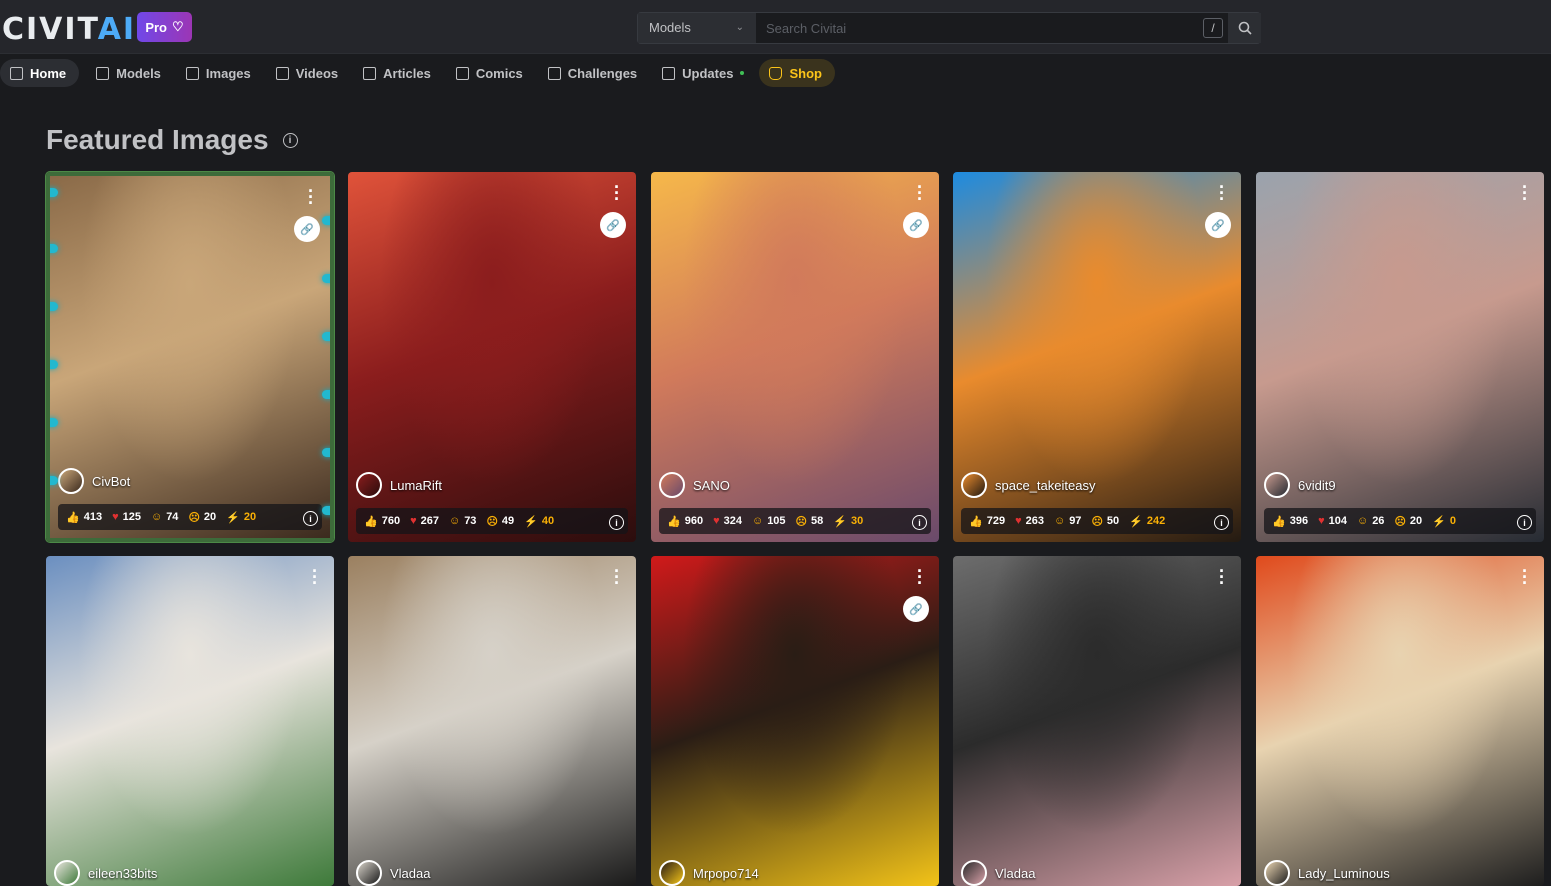  What do you see at coordinates (987, 521) in the screenshot?
I see `reaction-count: 👍 729` at bounding box center [987, 521].